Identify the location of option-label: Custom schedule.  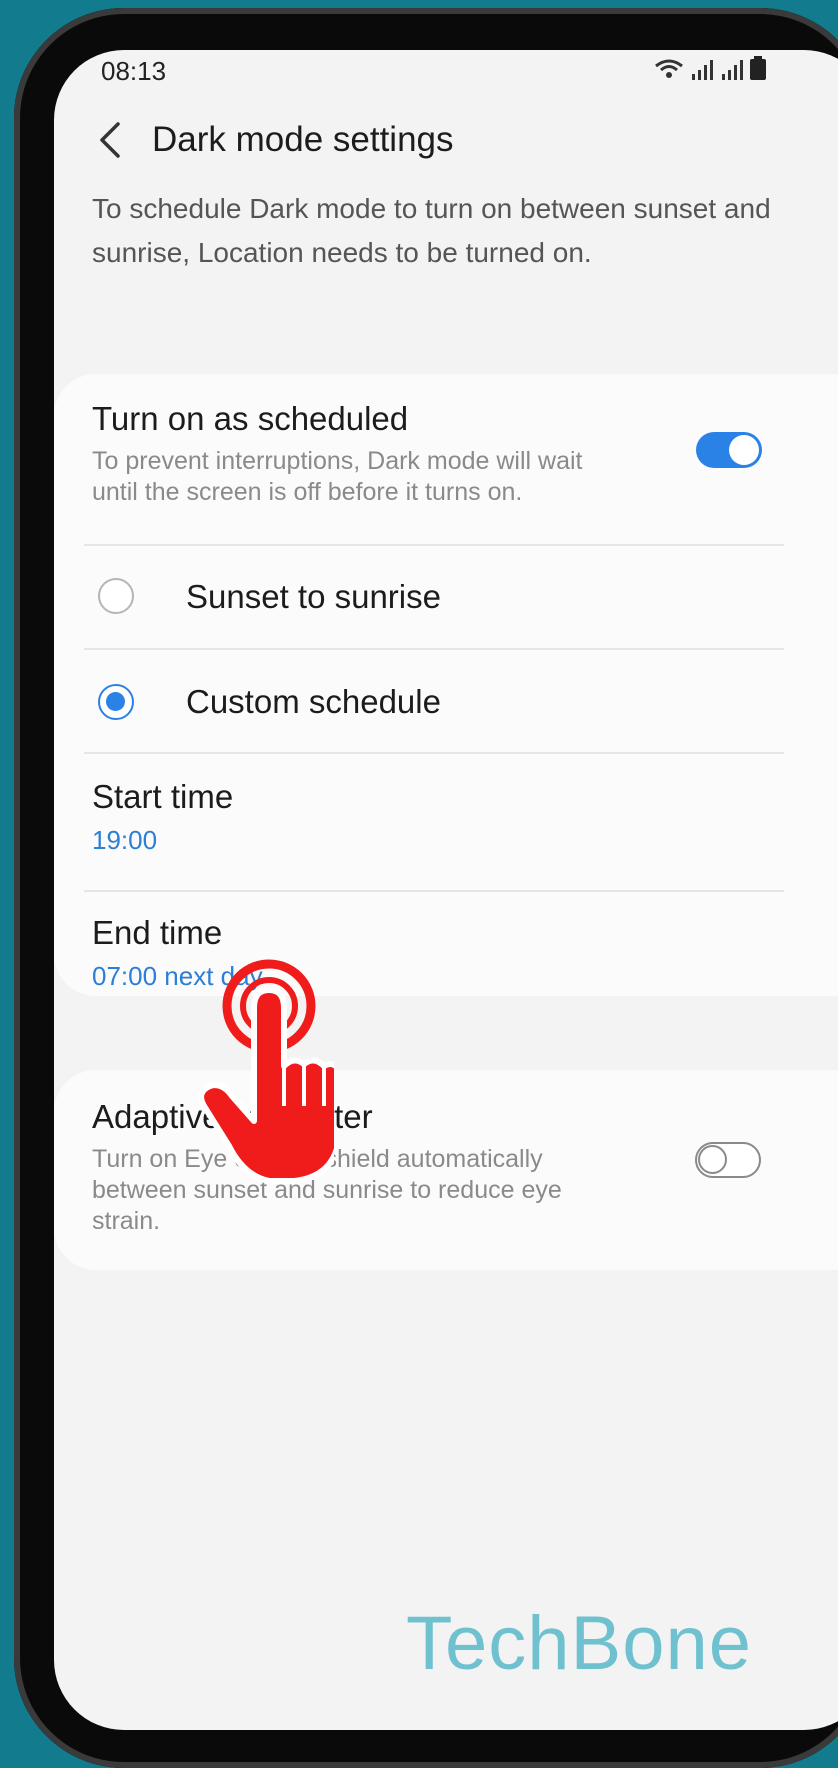
(313, 701).